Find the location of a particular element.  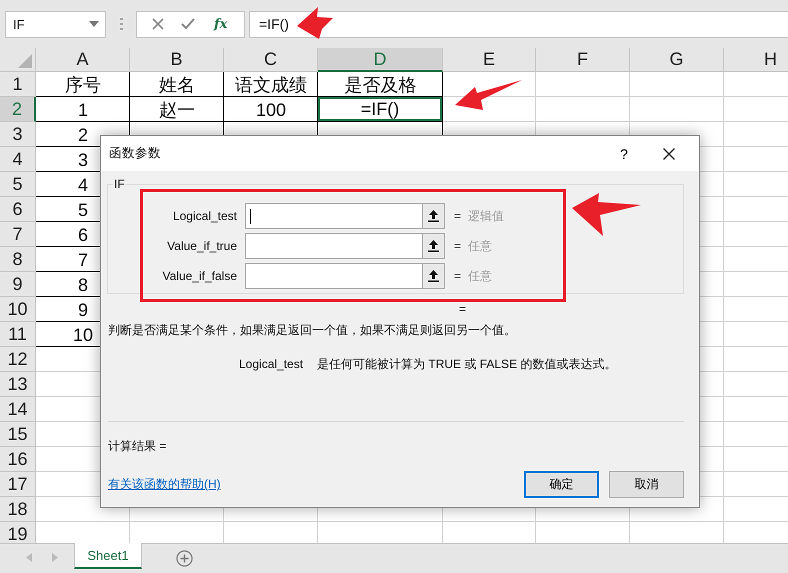

row-header: 4 is located at coordinates (18, 159).